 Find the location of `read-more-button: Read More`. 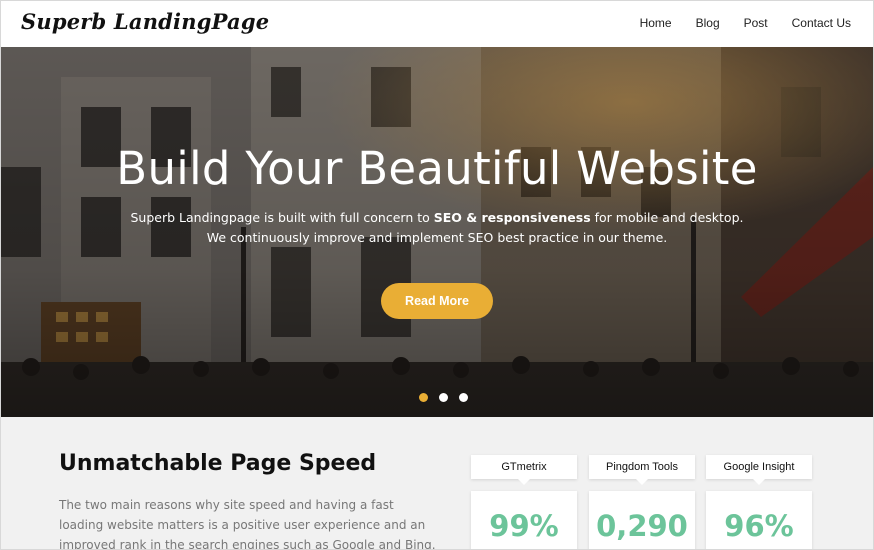

read-more-button: Read More is located at coordinates (437, 301).